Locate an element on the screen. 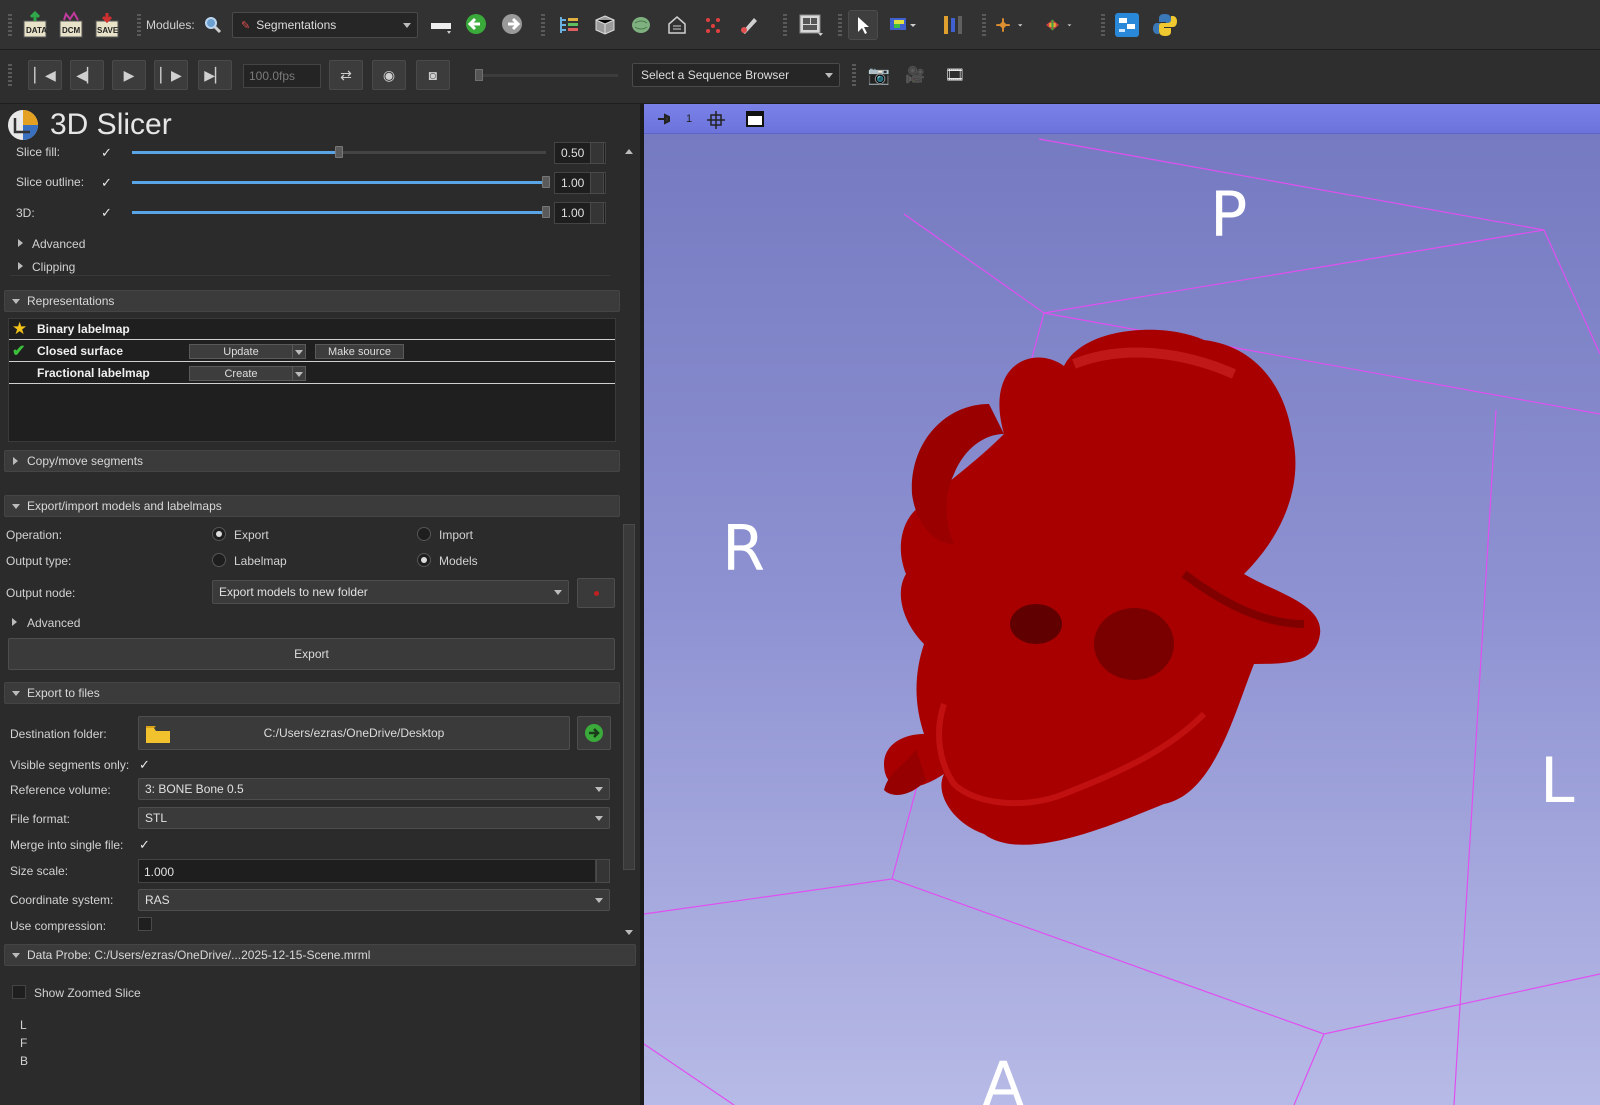  layout-icon is located at coordinates (811, 25).